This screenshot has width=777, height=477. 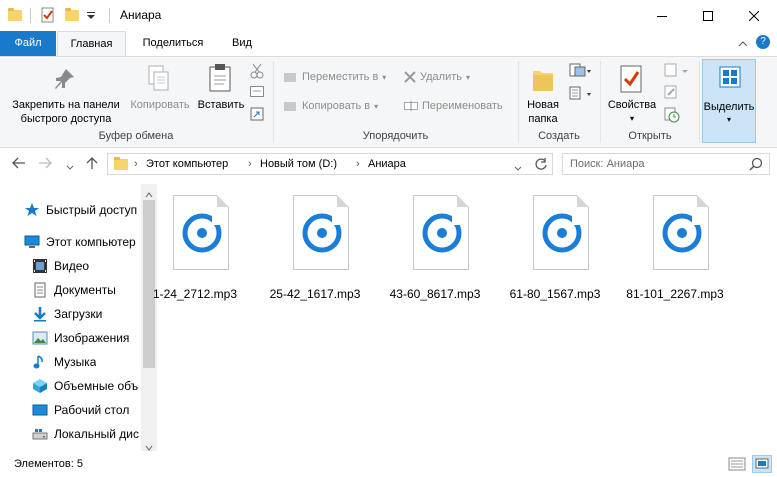 What do you see at coordinates (729, 107) in the screenshot?
I see `select-label: Выделить` at bounding box center [729, 107].